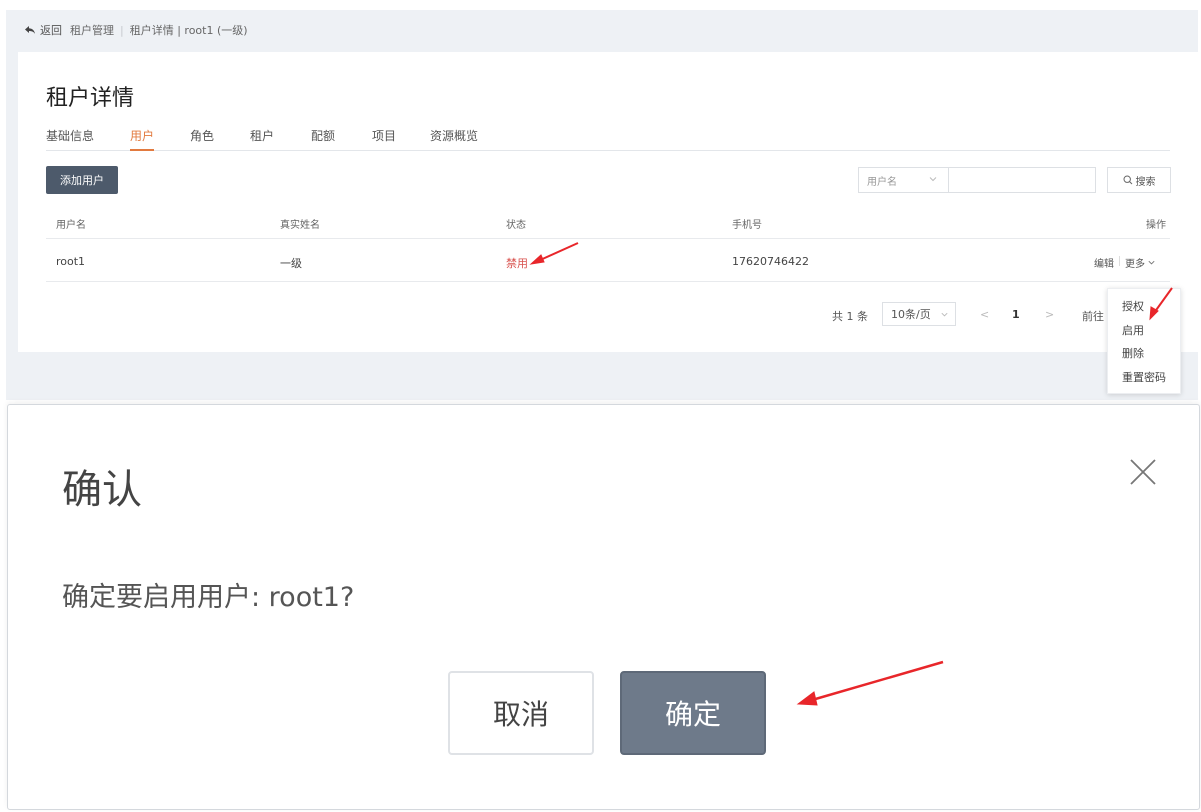  Describe the element at coordinates (1049, 314) in the screenshot. I see `next-page-button: >` at that location.